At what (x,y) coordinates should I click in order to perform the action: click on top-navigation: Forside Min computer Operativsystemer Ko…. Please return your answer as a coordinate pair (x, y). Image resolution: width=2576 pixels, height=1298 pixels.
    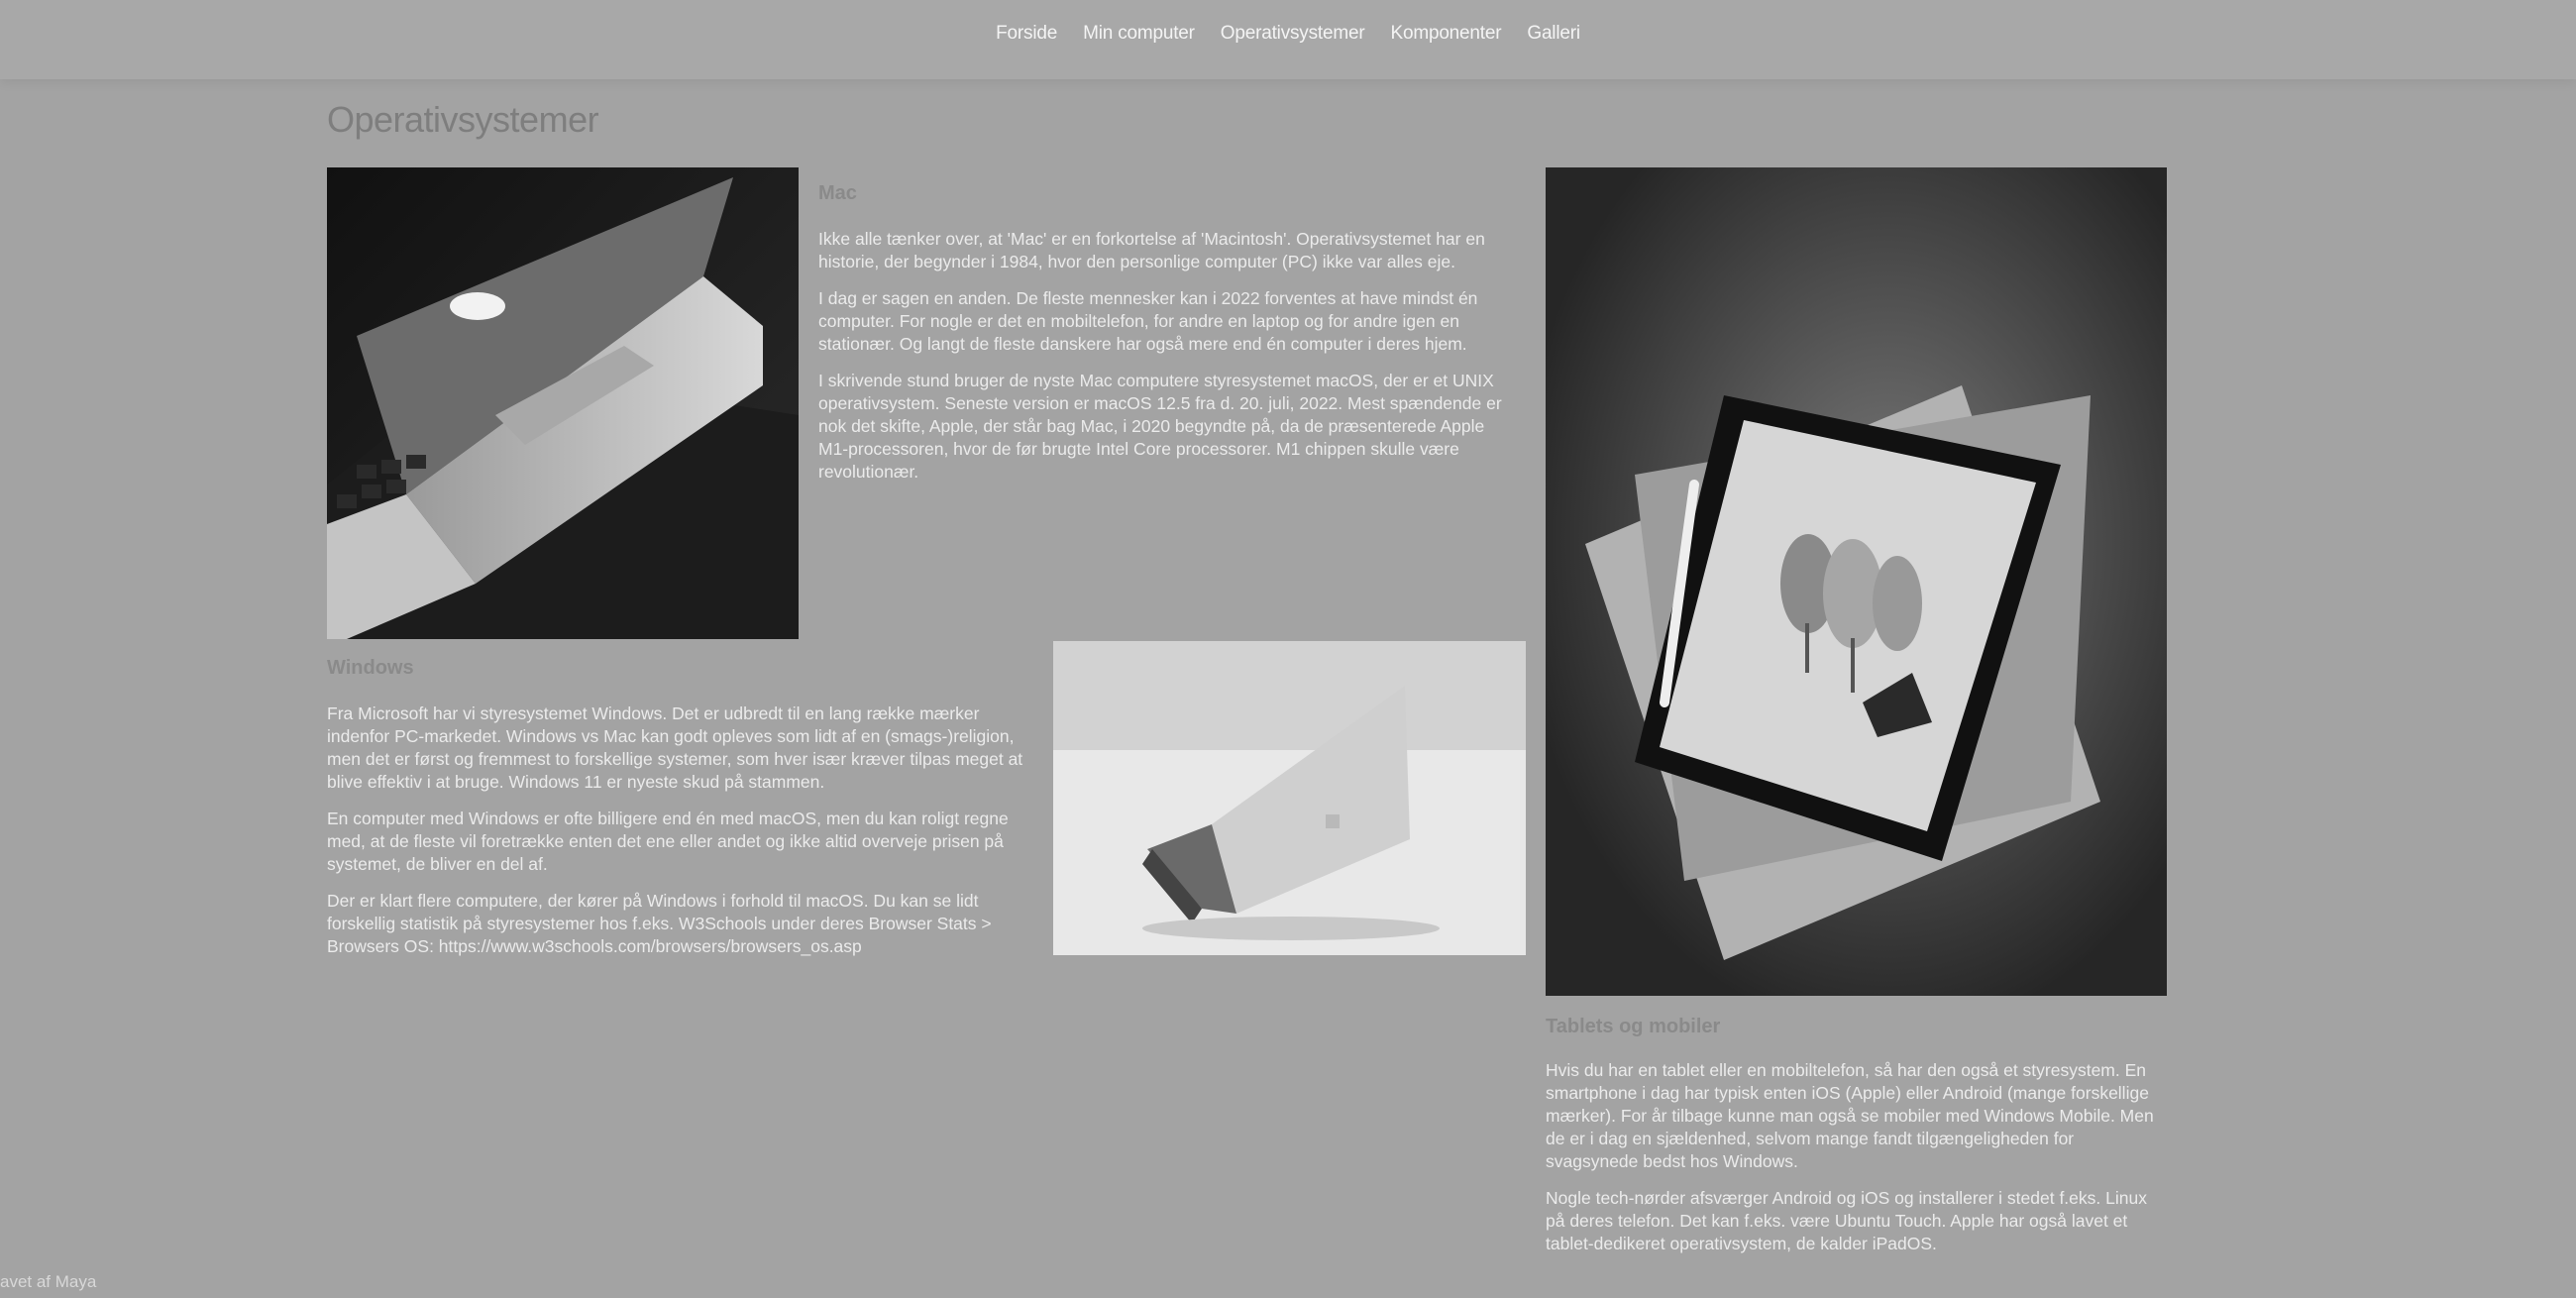
    Looking at the image, I should click on (1288, 39).